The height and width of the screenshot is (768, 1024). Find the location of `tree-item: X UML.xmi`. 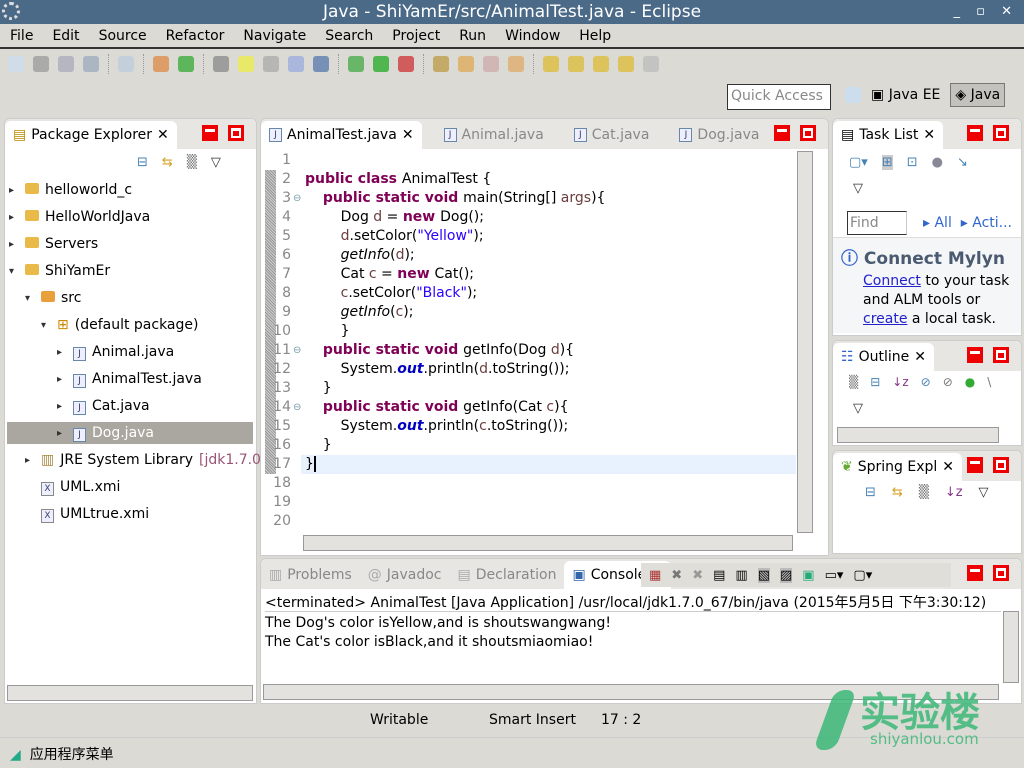

tree-item: X UML.xmi is located at coordinates (72, 487).